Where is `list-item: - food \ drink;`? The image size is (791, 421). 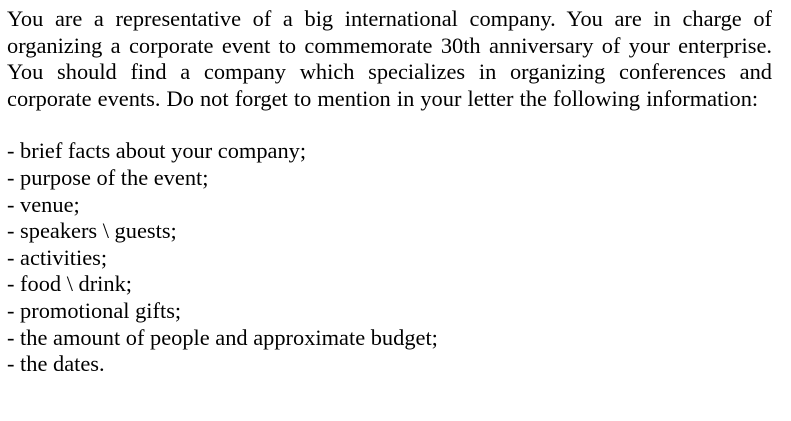 list-item: - food \ drink; is located at coordinates (69, 284).